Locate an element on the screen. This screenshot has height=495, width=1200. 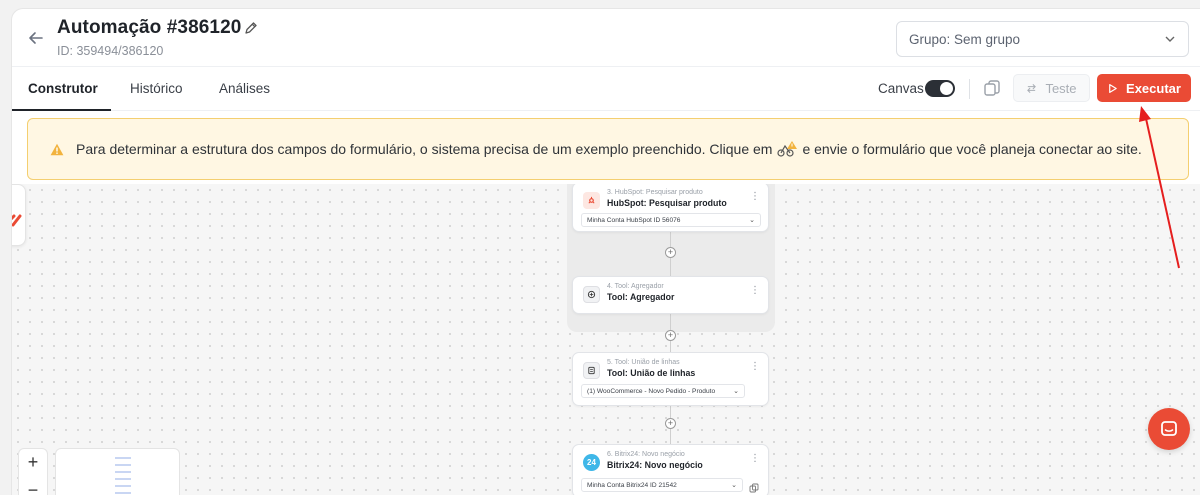
node-subtitle: 6. Bitrix24: Novo negócio is located at coordinates (646, 454).